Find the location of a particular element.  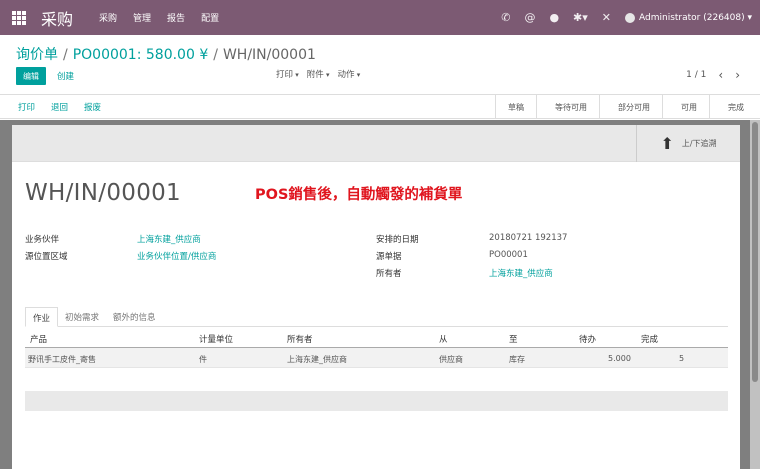

column-uom: 计量单位 is located at coordinates (216, 339).